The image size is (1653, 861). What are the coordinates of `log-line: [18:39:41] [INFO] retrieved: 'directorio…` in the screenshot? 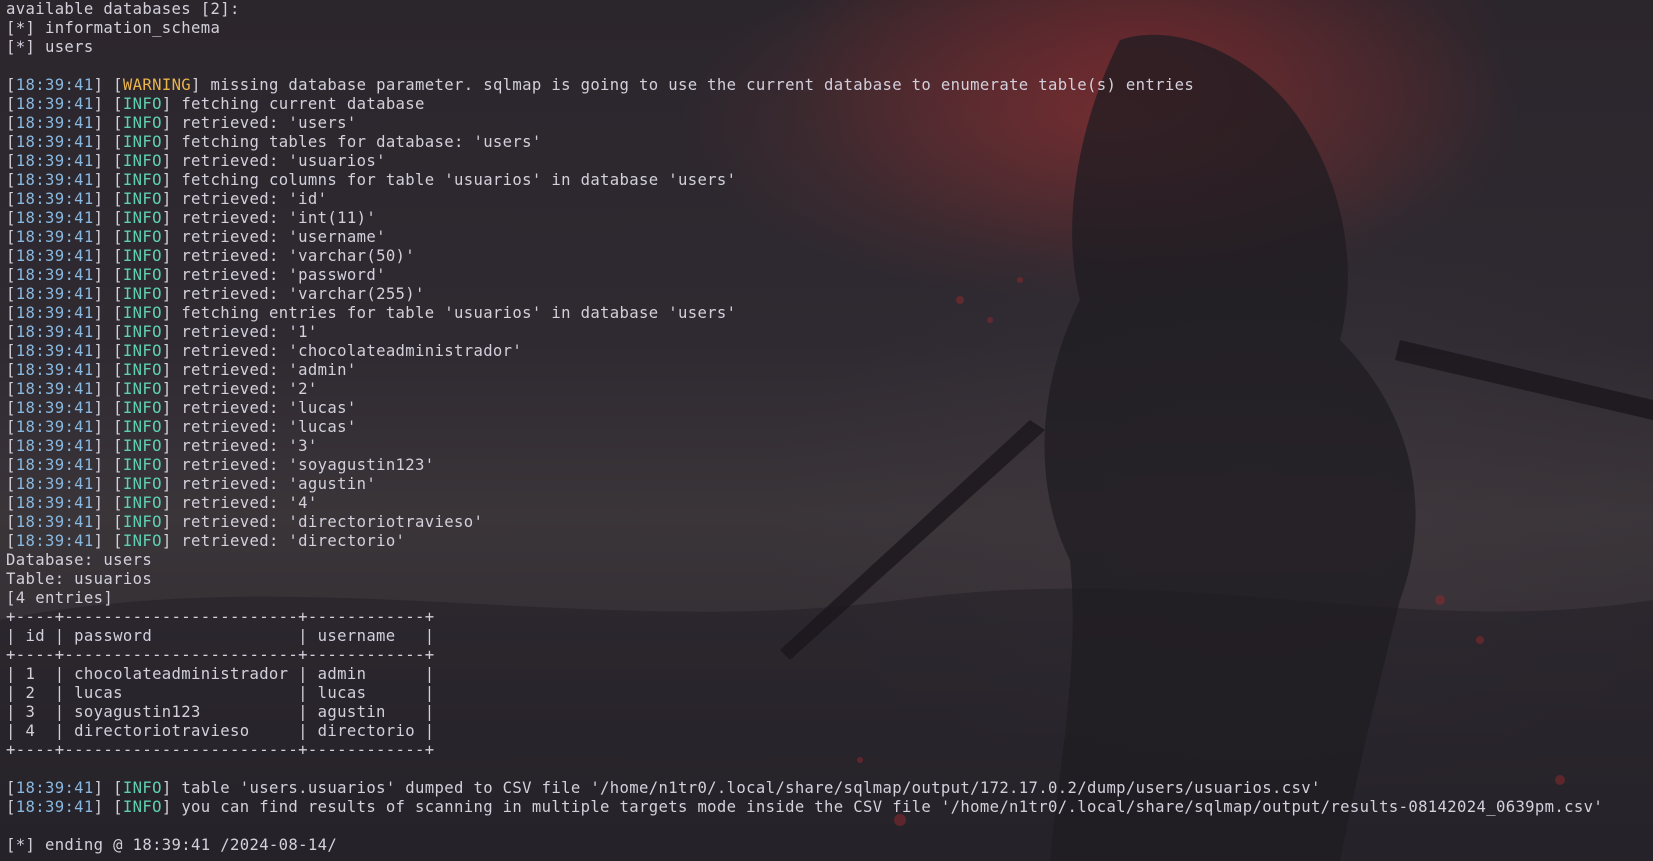 It's located at (829, 541).